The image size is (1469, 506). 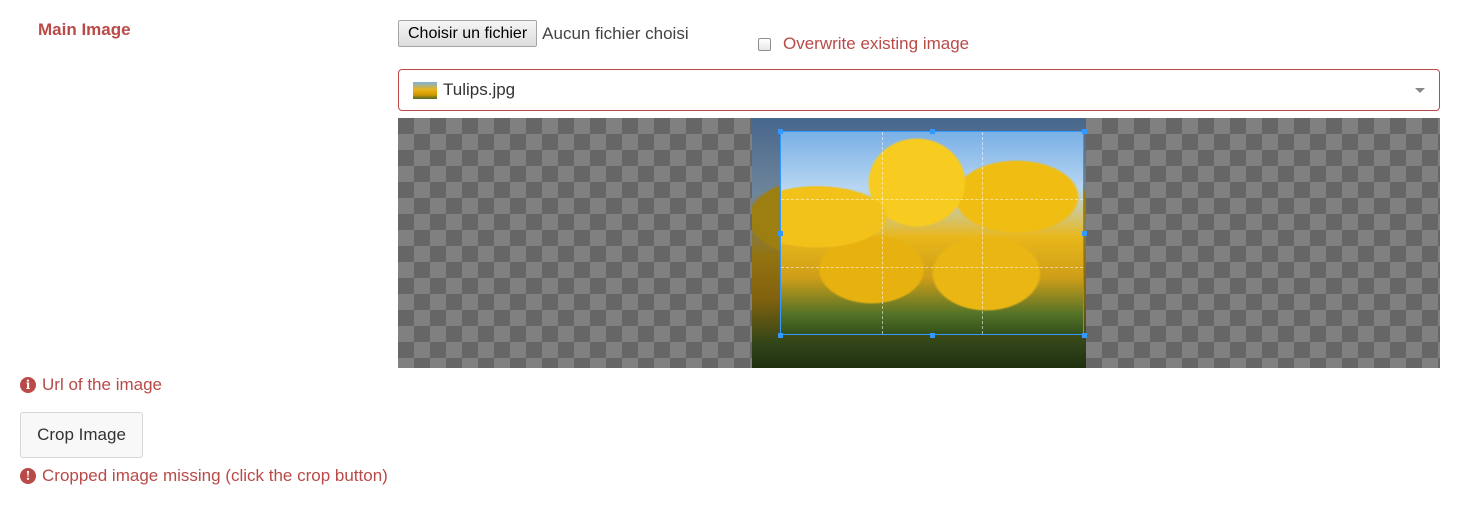 What do you see at coordinates (1084, 131) in the screenshot?
I see `crop-handle-ne` at bounding box center [1084, 131].